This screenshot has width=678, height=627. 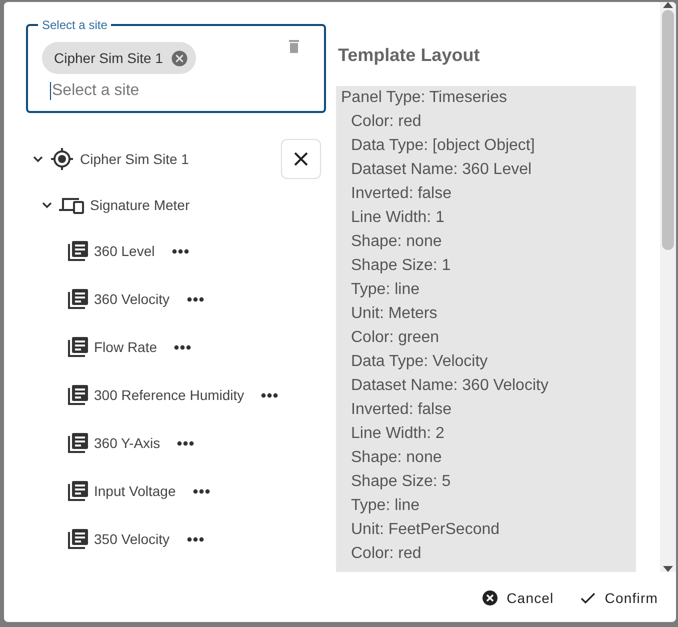 What do you see at coordinates (124, 251) in the screenshot?
I see `tree-item-label: 360 Level` at bounding box center [124, 251].